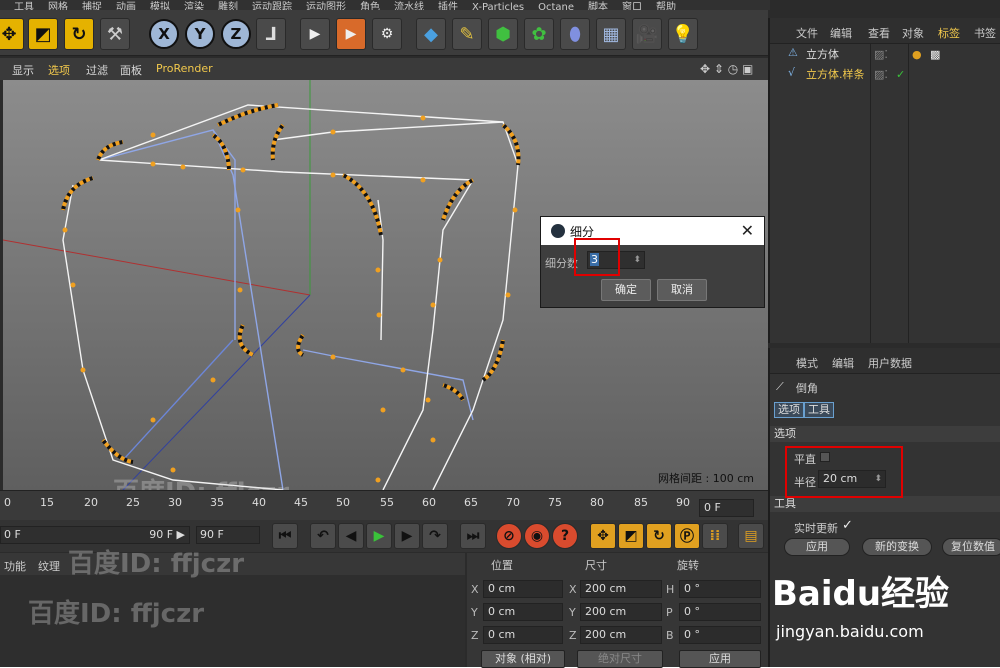 The height and width of the screenshot is (668, 1000). I want to click on timeline-window-button: ▤, so click(751, 536).